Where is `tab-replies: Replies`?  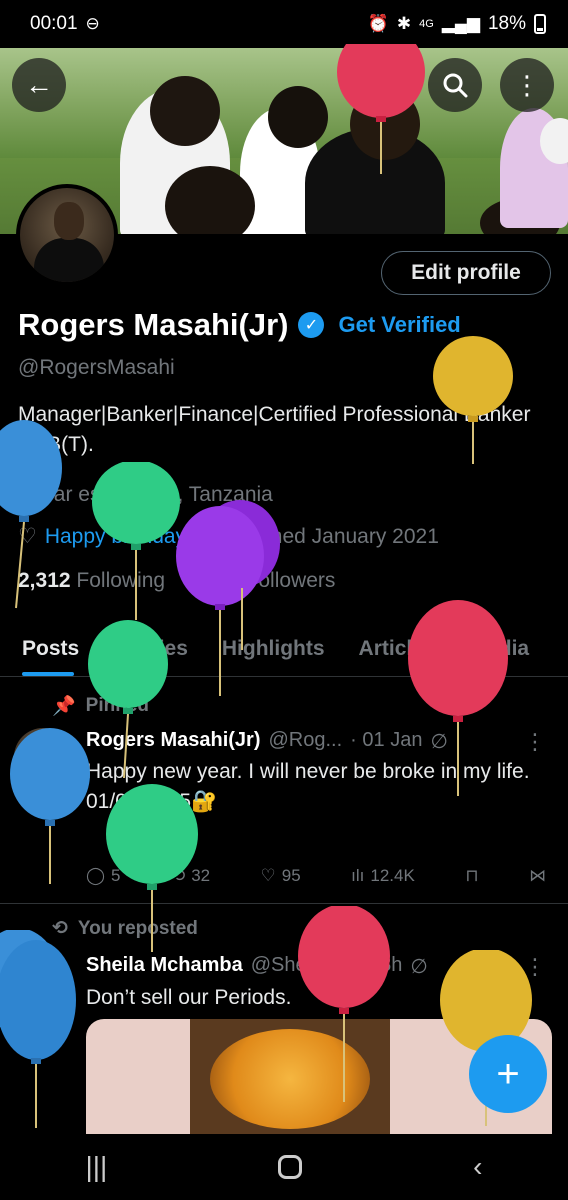
tab-replies: Replies is located at coordinates (150, 650).